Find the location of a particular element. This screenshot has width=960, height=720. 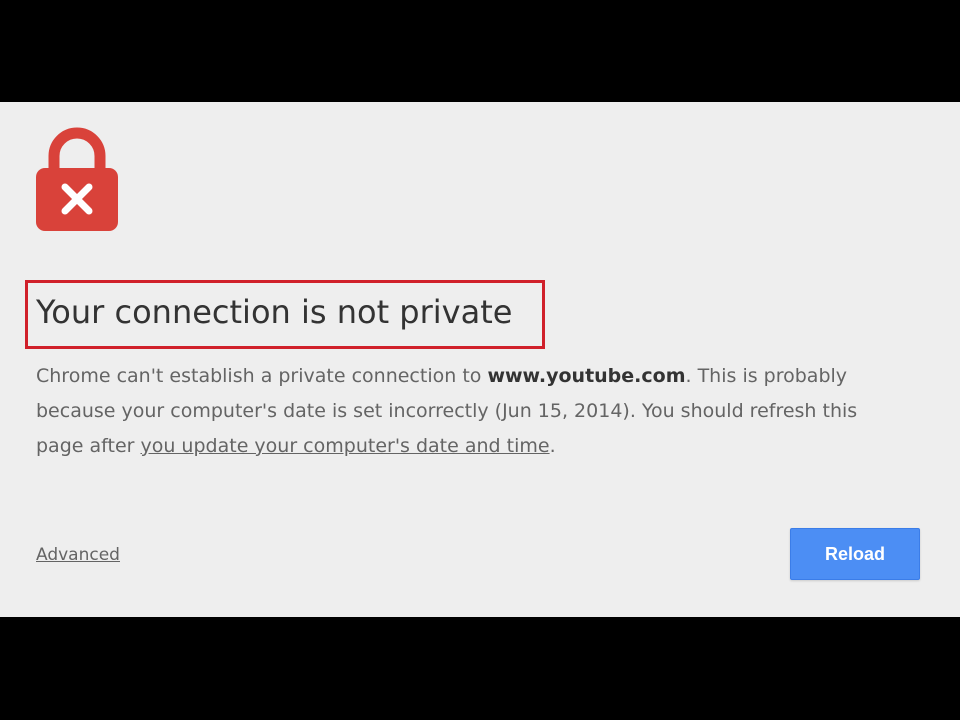

lock-with-x-icon is located at coordinates (77, 179).